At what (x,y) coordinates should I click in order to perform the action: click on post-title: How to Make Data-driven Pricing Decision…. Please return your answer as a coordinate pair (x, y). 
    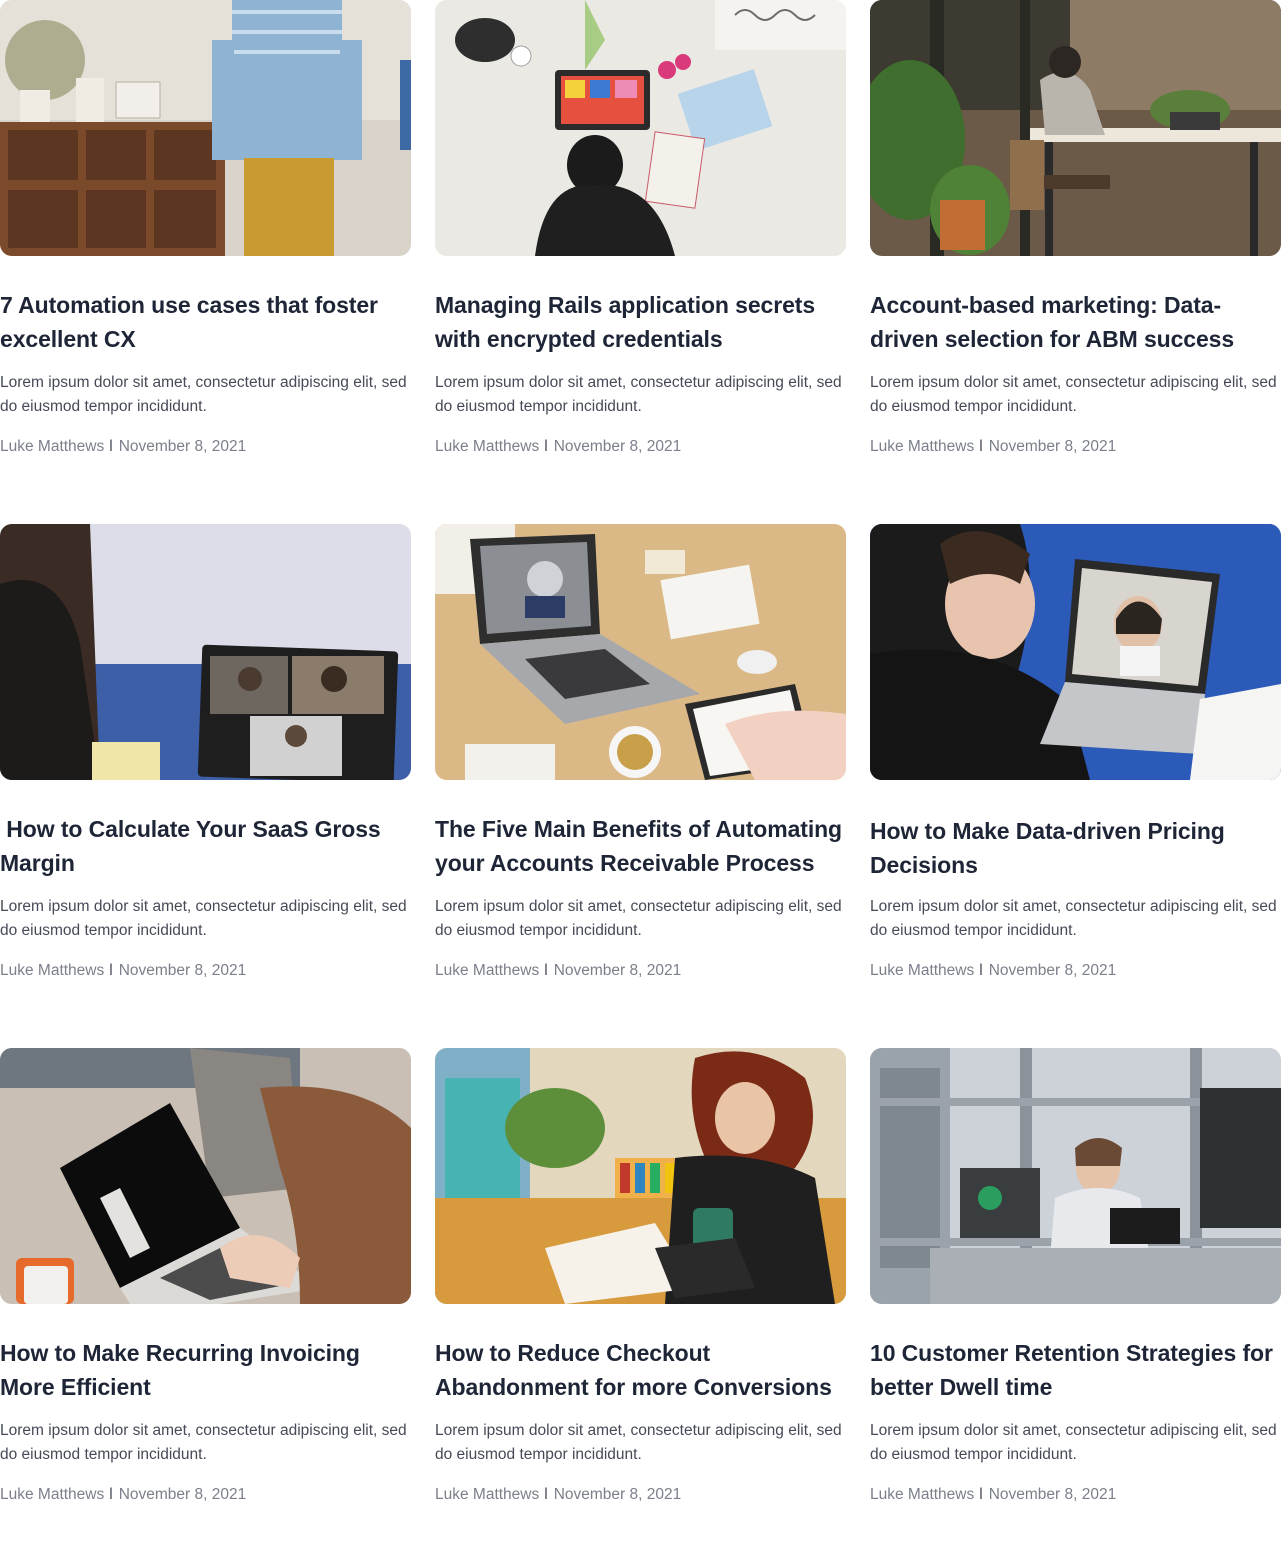
    Looking at the image, I should click on (1075, 848).